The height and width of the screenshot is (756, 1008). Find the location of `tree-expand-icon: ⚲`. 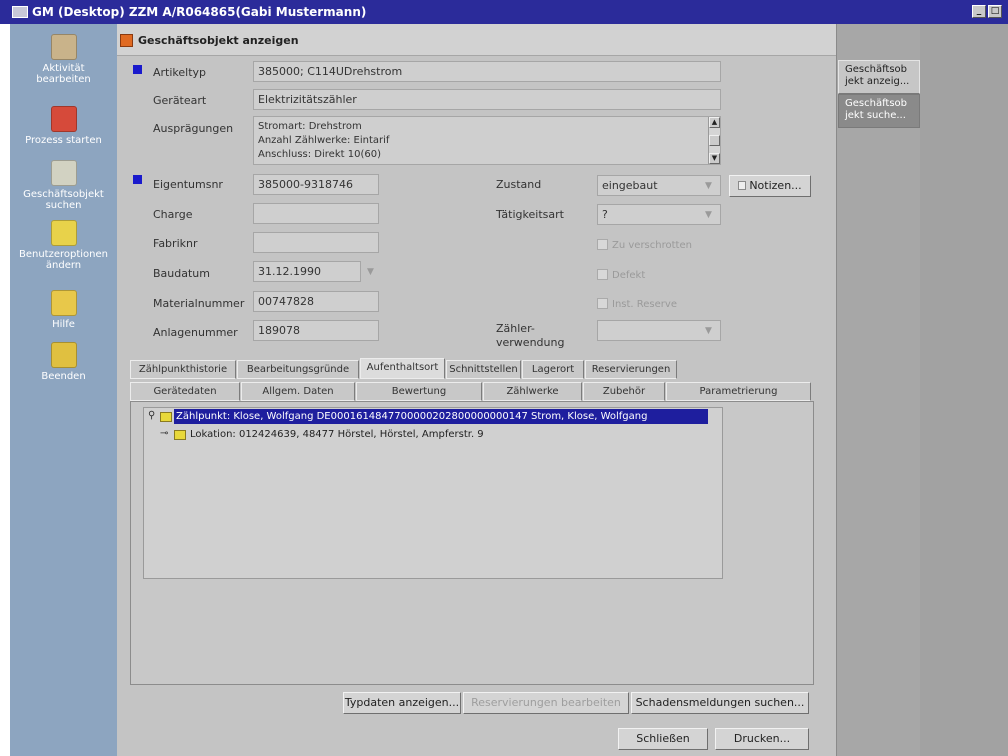

tree-expand-icon: ⚲ is located at coordinates (151, 415).